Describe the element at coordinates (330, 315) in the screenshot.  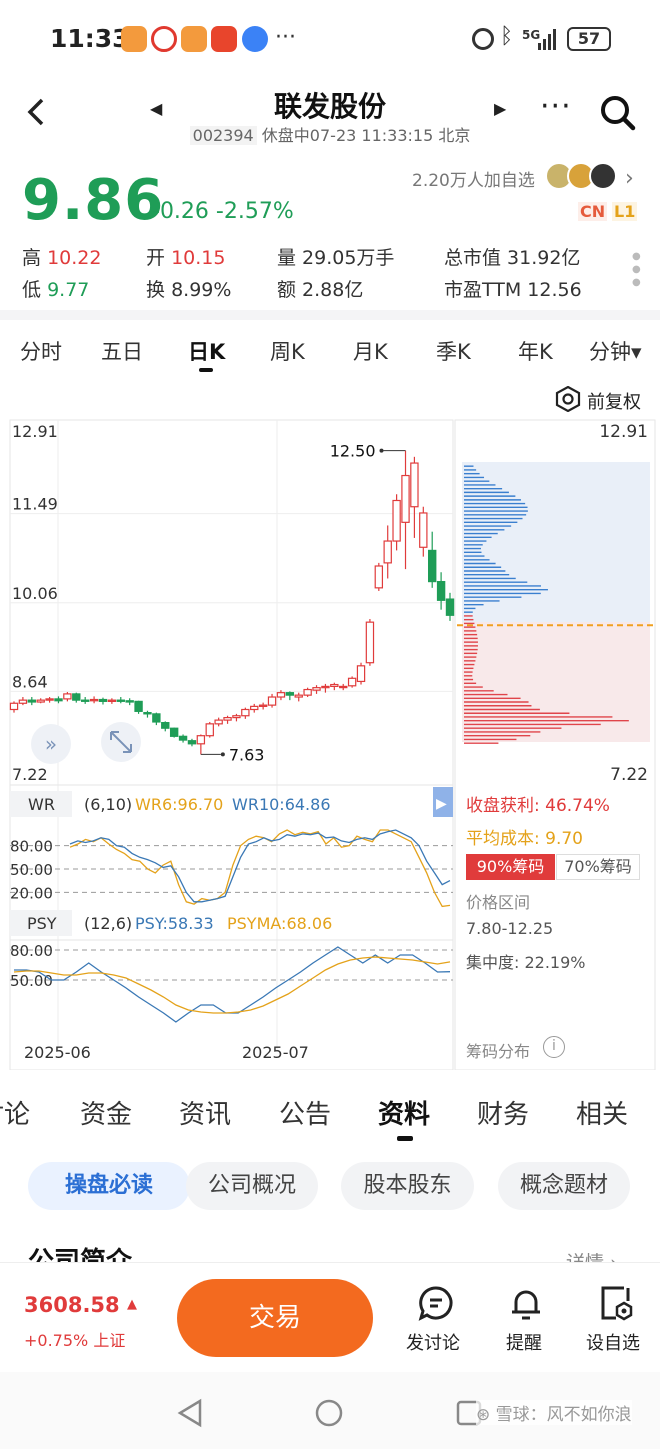
I see `divider` at that location.